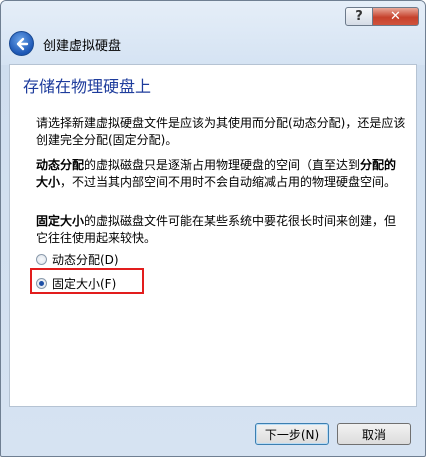 The image size is (426, 457). I want to click on window-controls: ? ✕, so click(382, 16).